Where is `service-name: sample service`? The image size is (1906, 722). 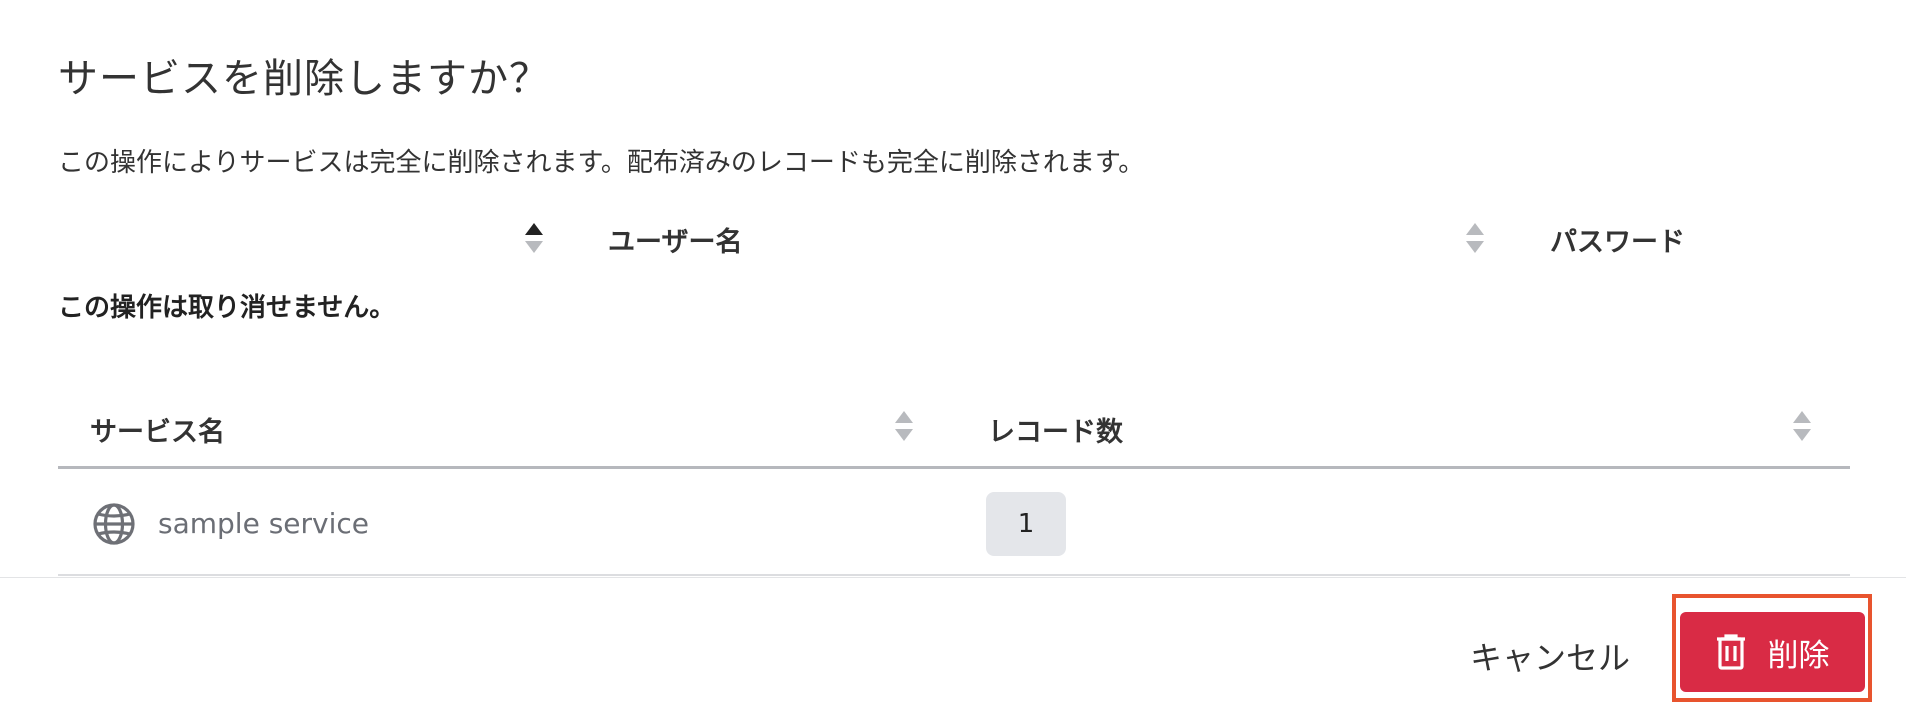
service-name: sample service is located at coordinates (263, 523).